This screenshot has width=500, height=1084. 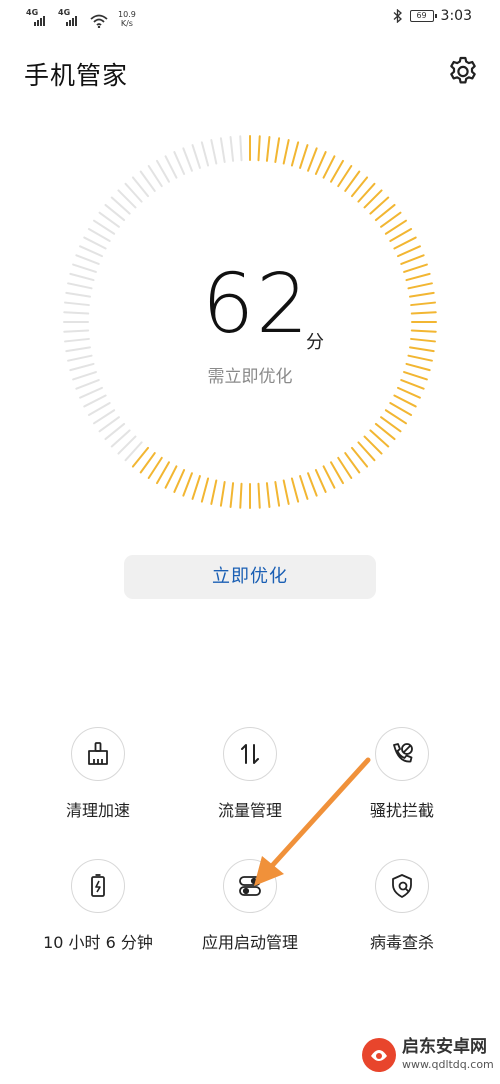 I want to click on app-launch-icon, so click(x=250, y=886).